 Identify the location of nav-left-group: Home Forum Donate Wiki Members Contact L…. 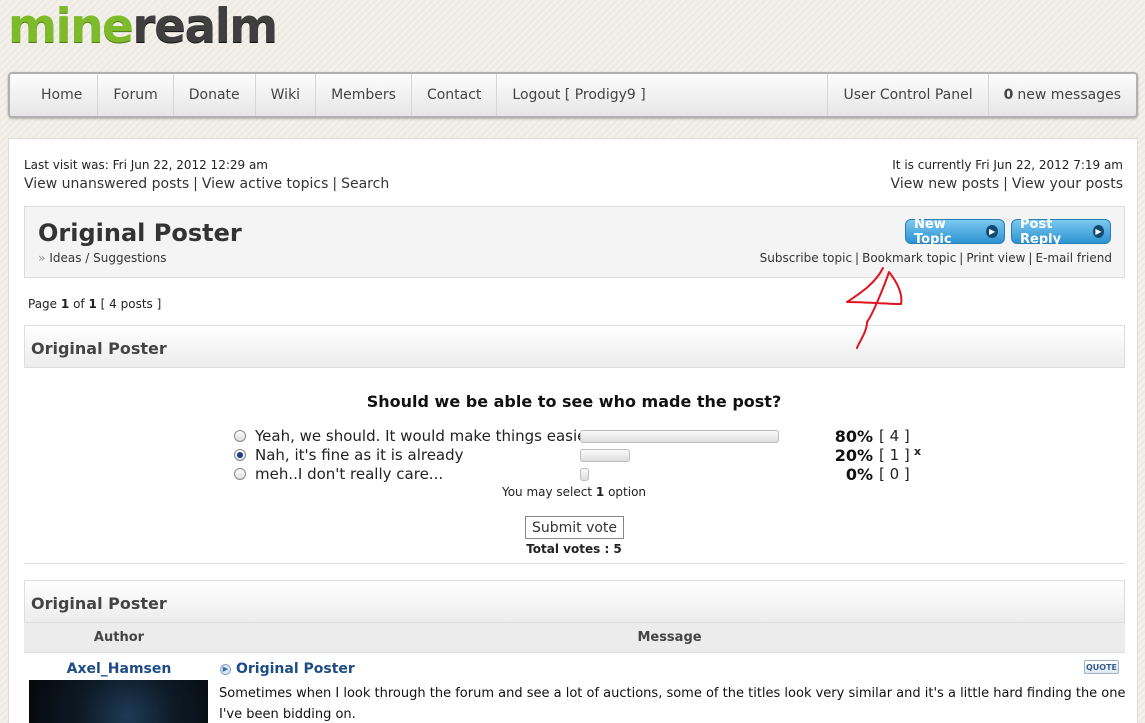
(335, 95).